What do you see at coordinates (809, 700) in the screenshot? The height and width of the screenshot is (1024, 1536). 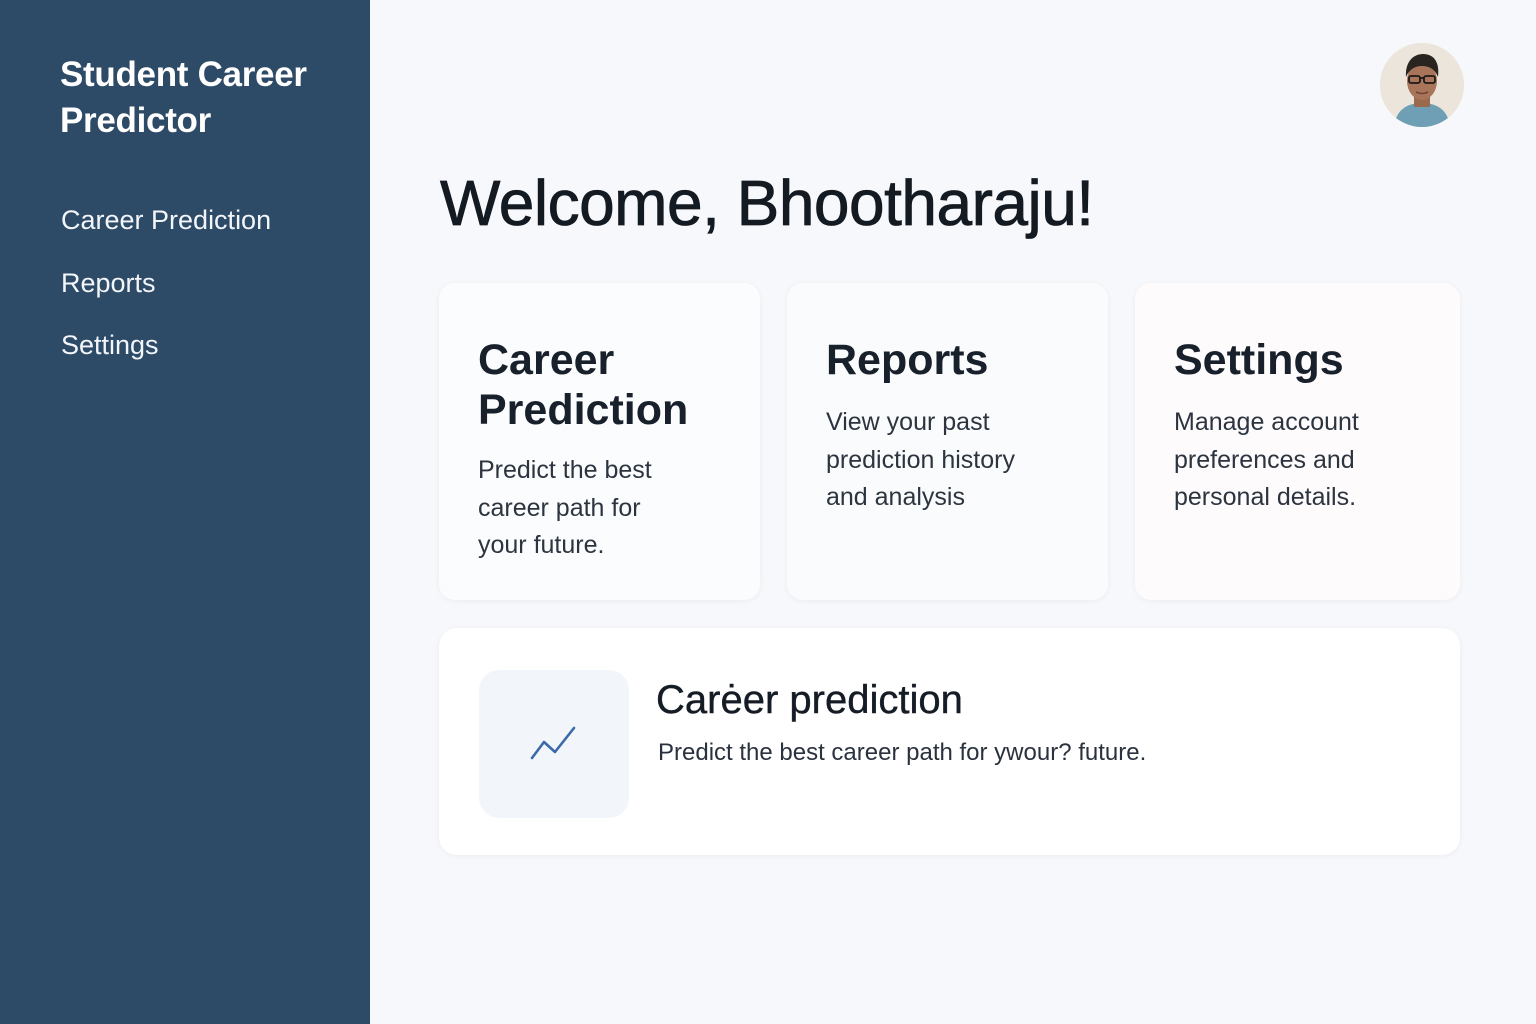 I see `feature-title: Carėer prediction` at bounding box center [809, 700].